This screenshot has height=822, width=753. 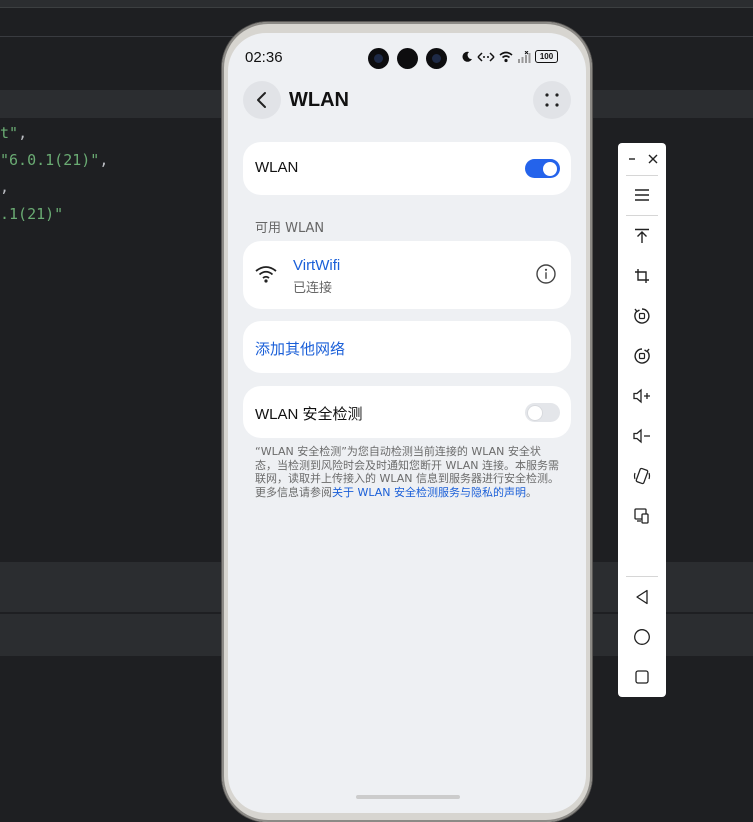 What do you see at coordinates (407, 168) in the screenshot?
I see `wlan-toggle-row: WLAN` at bounding box center [407, 168].